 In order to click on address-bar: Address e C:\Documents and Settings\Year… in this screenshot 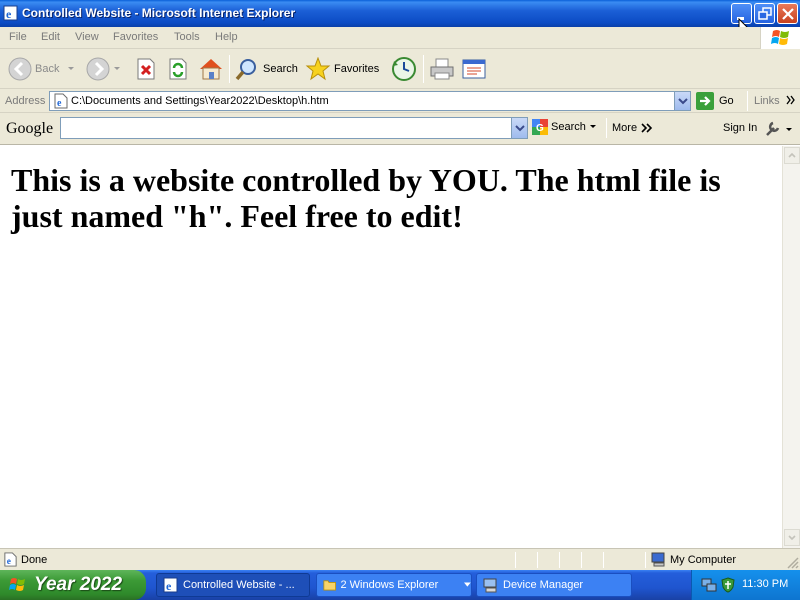, I will do `click(400, 101)`.